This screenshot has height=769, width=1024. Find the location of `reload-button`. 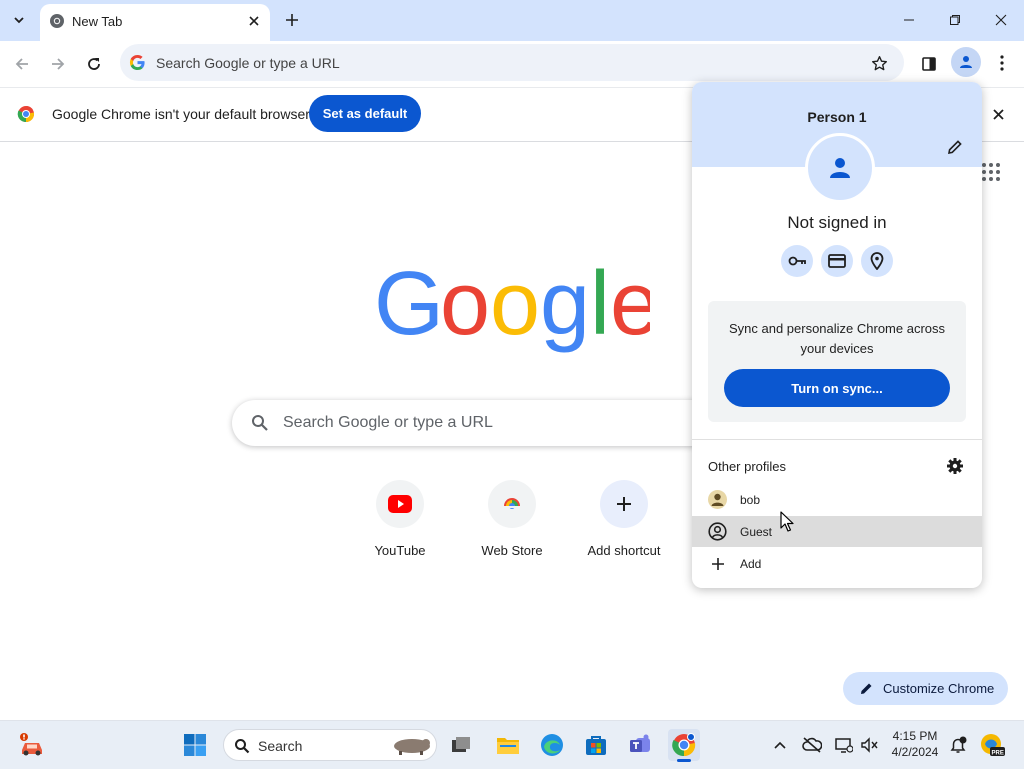

reload-button is located at coordinates (94, 64).